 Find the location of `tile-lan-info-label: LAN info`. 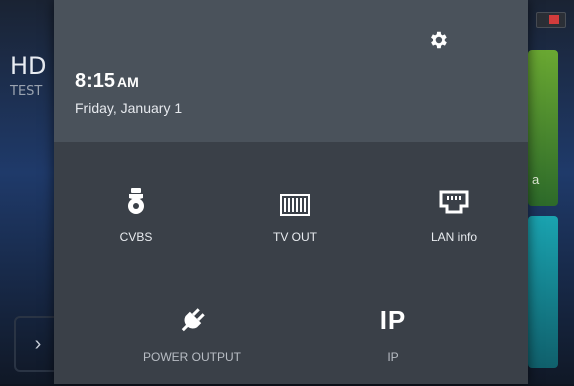

tile-lan-info-label: LAN info is located at coordinates (454, 237).